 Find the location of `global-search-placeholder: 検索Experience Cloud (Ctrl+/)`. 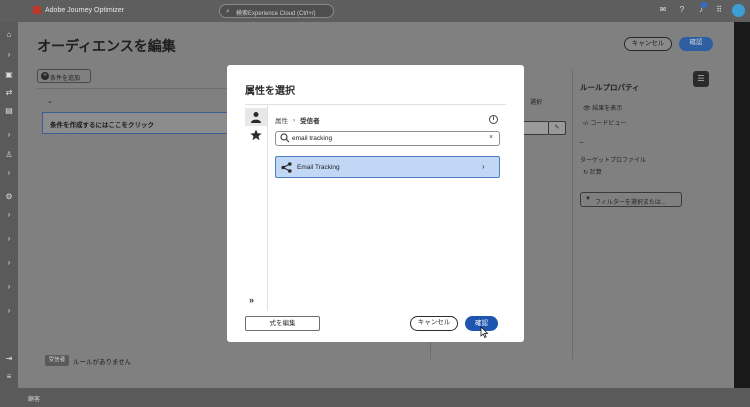

global-search-placeholder: 検索Experience Cloud (Ctrl+/) is located at coordinates (276, 14).